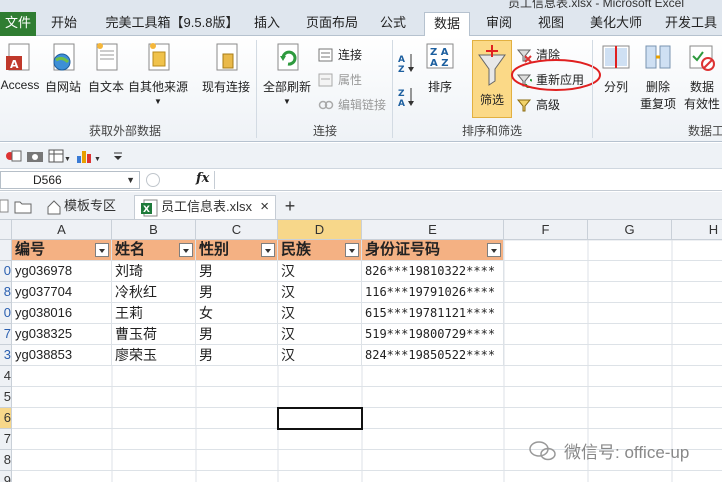 The image size is (722, 482). Describe the element at coordinates (551, 24) in the screenshot. I see `tab-view: 视图` at that location.